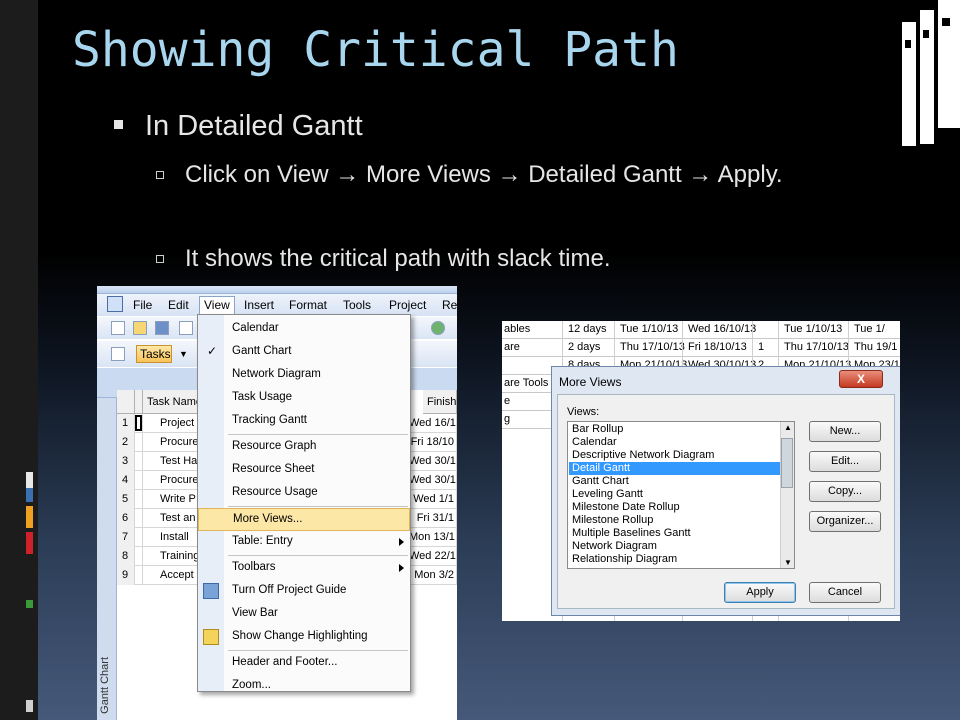 The height and width of the screenshot is (720, 960). What do you see at coordinates (813, 329) in the screenshot?
I see `background-cell: Tue 1/10/13` at bounding box center [813, 329].